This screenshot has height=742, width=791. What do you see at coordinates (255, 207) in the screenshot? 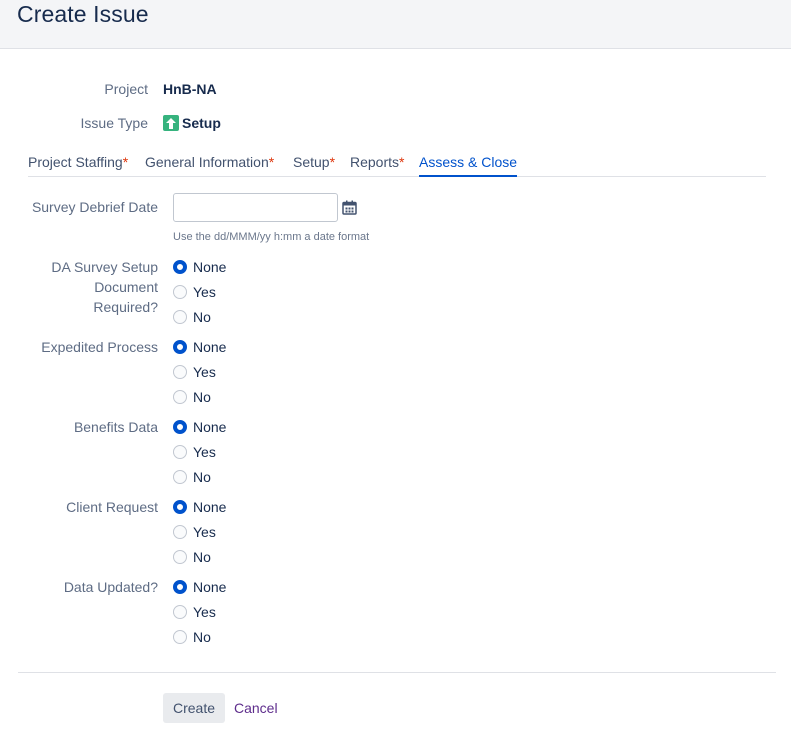
I see `survey-debrief-date-input` at bounding box center [255, 207].